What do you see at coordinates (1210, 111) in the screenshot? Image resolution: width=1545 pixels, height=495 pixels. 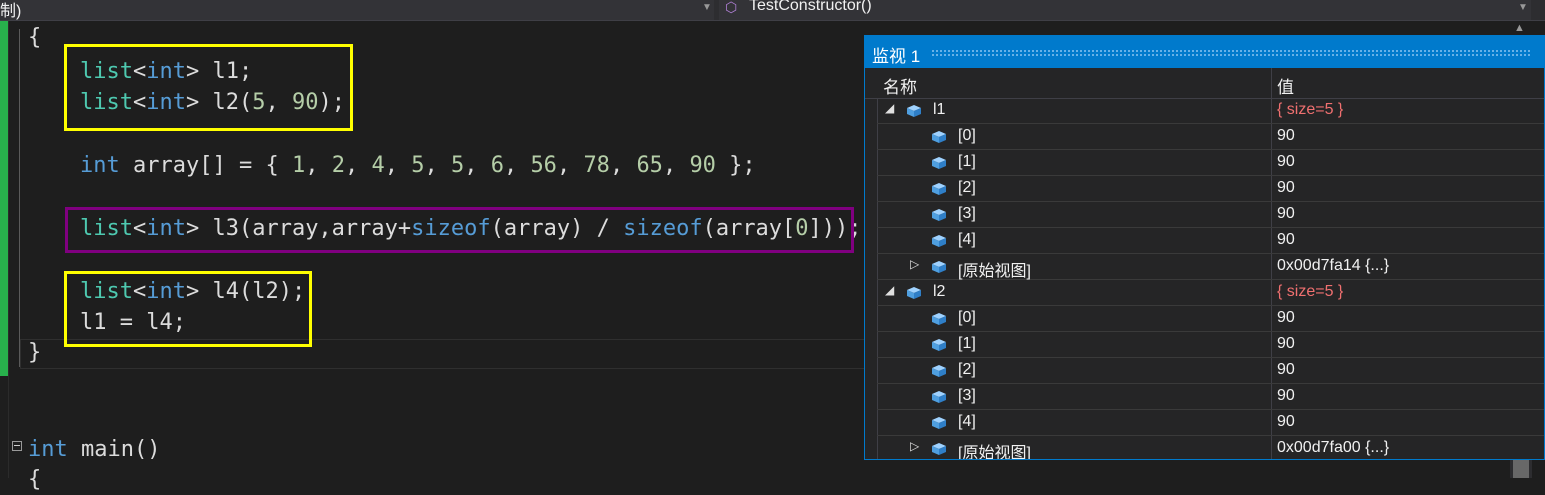 I see `watch-row: ◢ l1 { size=5 }` at bounding box center [1210, 111].